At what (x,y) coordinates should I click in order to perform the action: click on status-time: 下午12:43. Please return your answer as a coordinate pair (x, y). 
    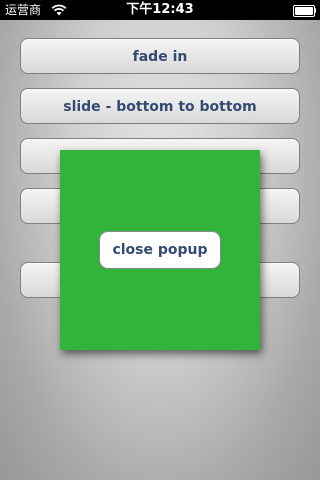
    Looking at the image, I should click on (160, 9).